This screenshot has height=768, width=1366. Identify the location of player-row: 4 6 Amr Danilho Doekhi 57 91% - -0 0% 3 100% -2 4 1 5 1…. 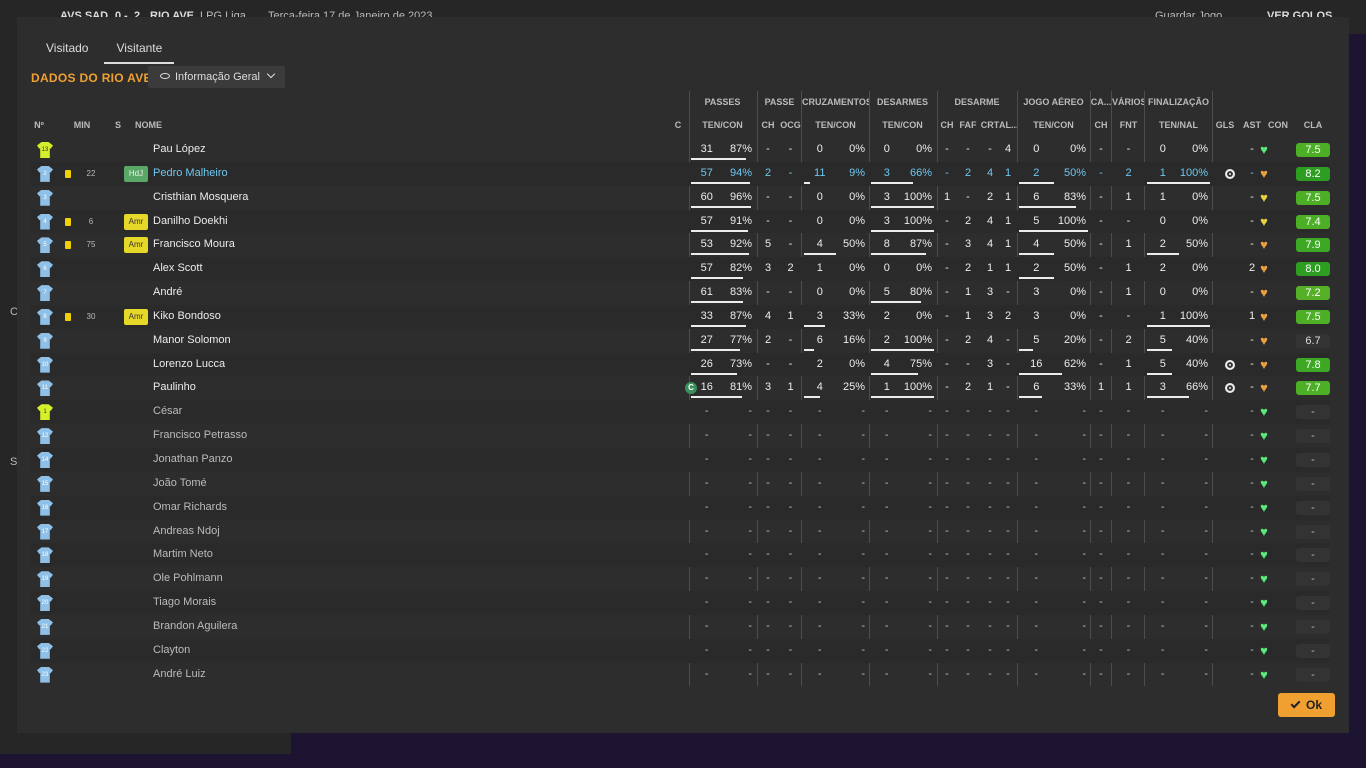
(680, 221).